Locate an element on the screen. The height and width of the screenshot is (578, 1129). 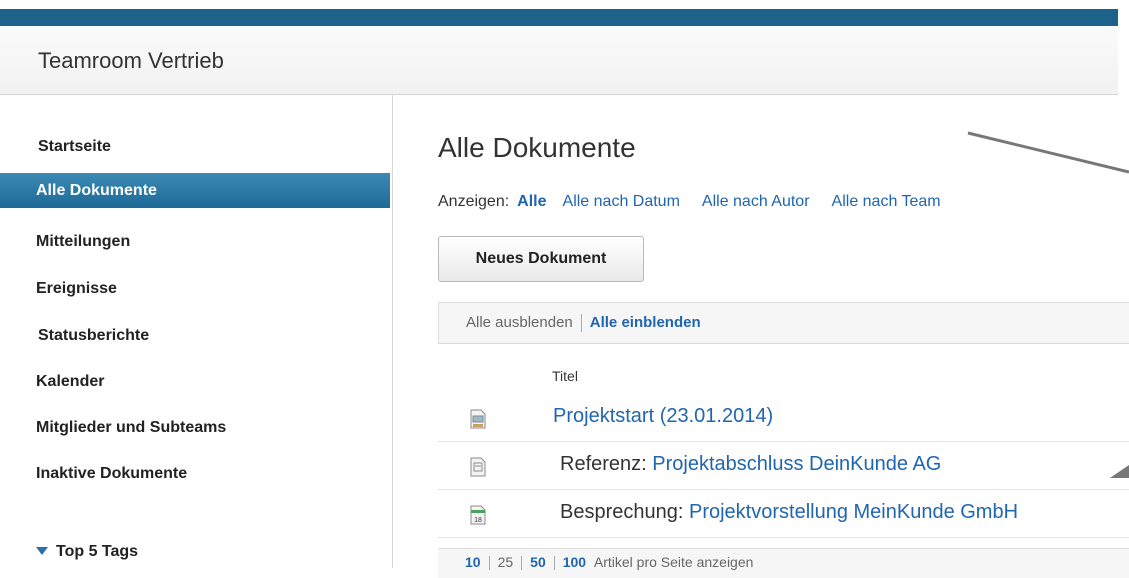
top-strip is located at coordinates (564, 13).